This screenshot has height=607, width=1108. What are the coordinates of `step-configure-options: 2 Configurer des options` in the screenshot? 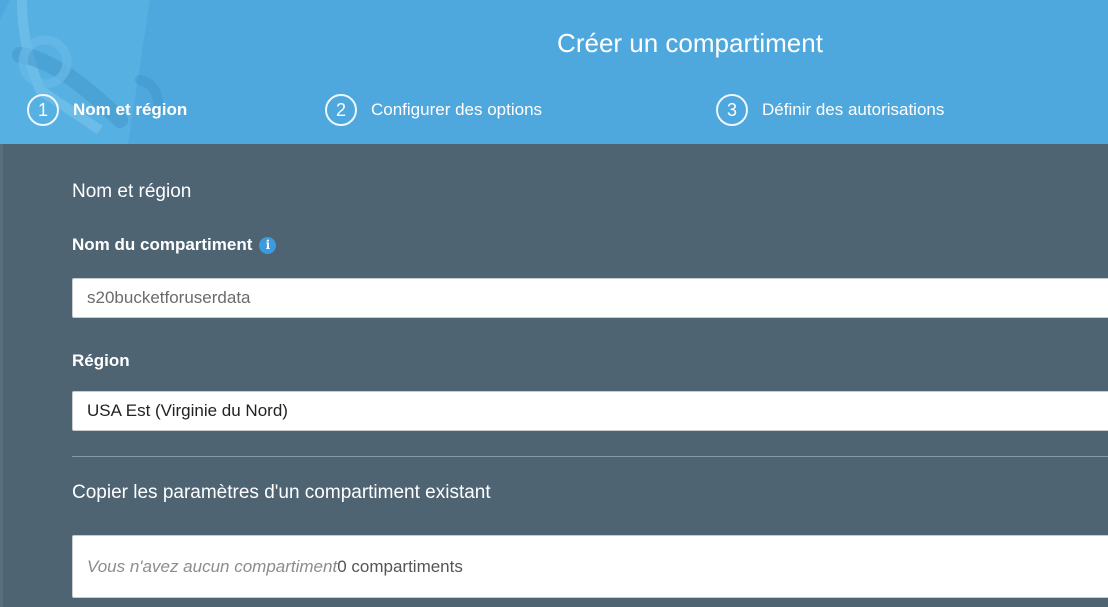 It's located at (433, 110).